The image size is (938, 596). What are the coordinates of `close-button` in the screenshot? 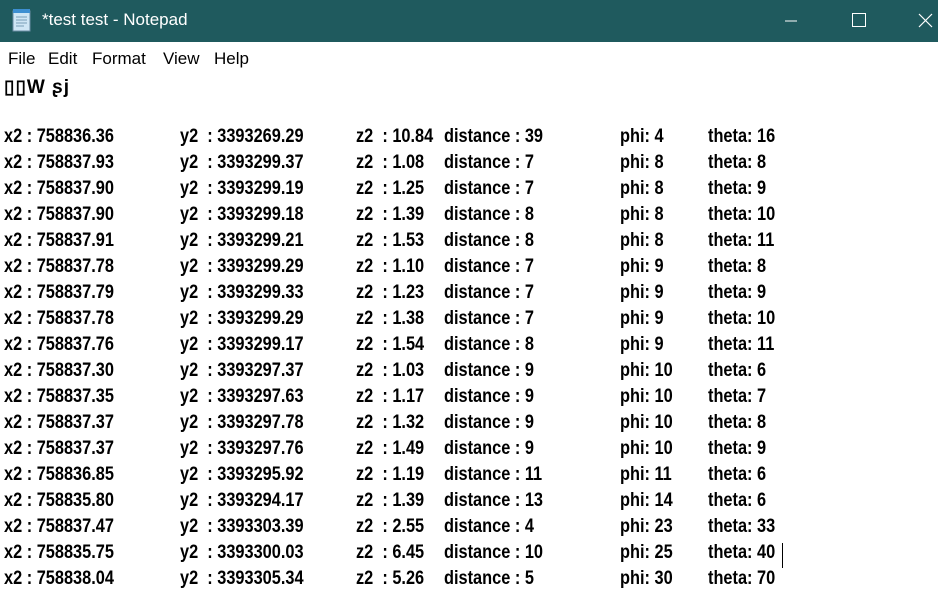 It's located at (920, 21).